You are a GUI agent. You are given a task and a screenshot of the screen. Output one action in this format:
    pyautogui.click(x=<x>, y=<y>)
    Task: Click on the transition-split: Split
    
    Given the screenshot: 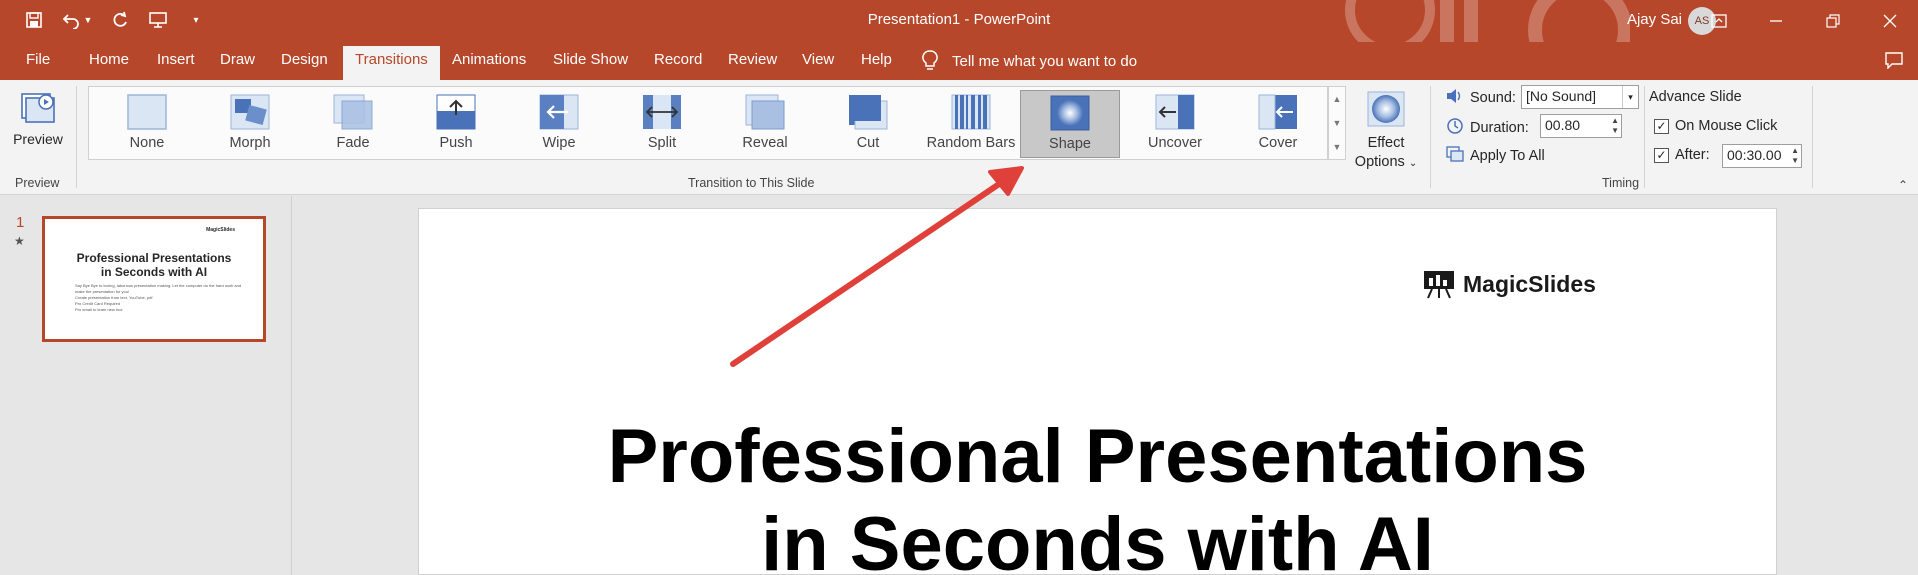 What is the action you would take?
    pyautogui.click(x=662, y=124)
    